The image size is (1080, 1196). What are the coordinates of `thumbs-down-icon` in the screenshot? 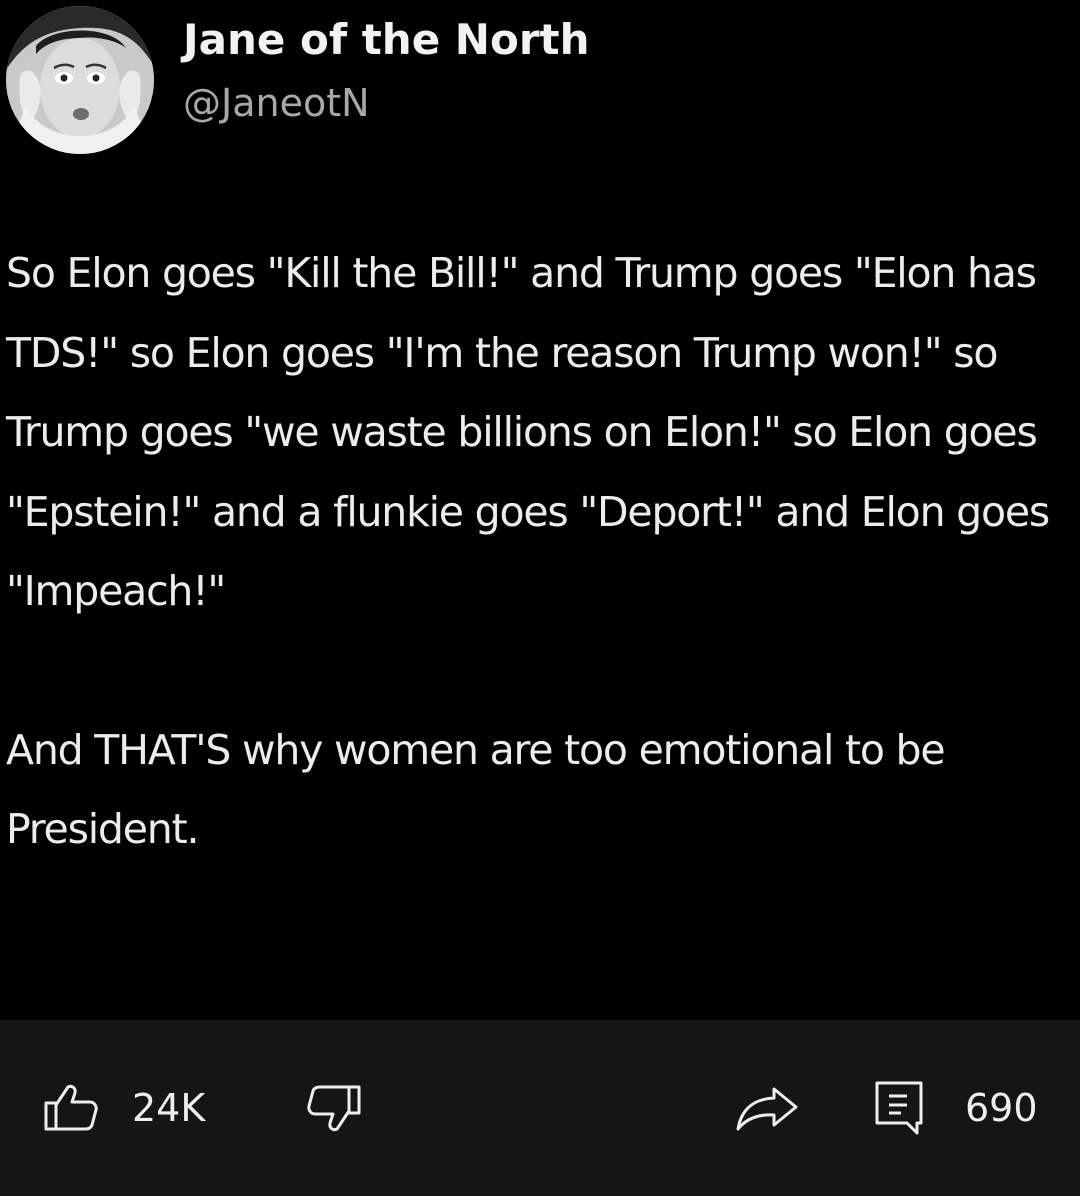 It's located at (334, 1108).